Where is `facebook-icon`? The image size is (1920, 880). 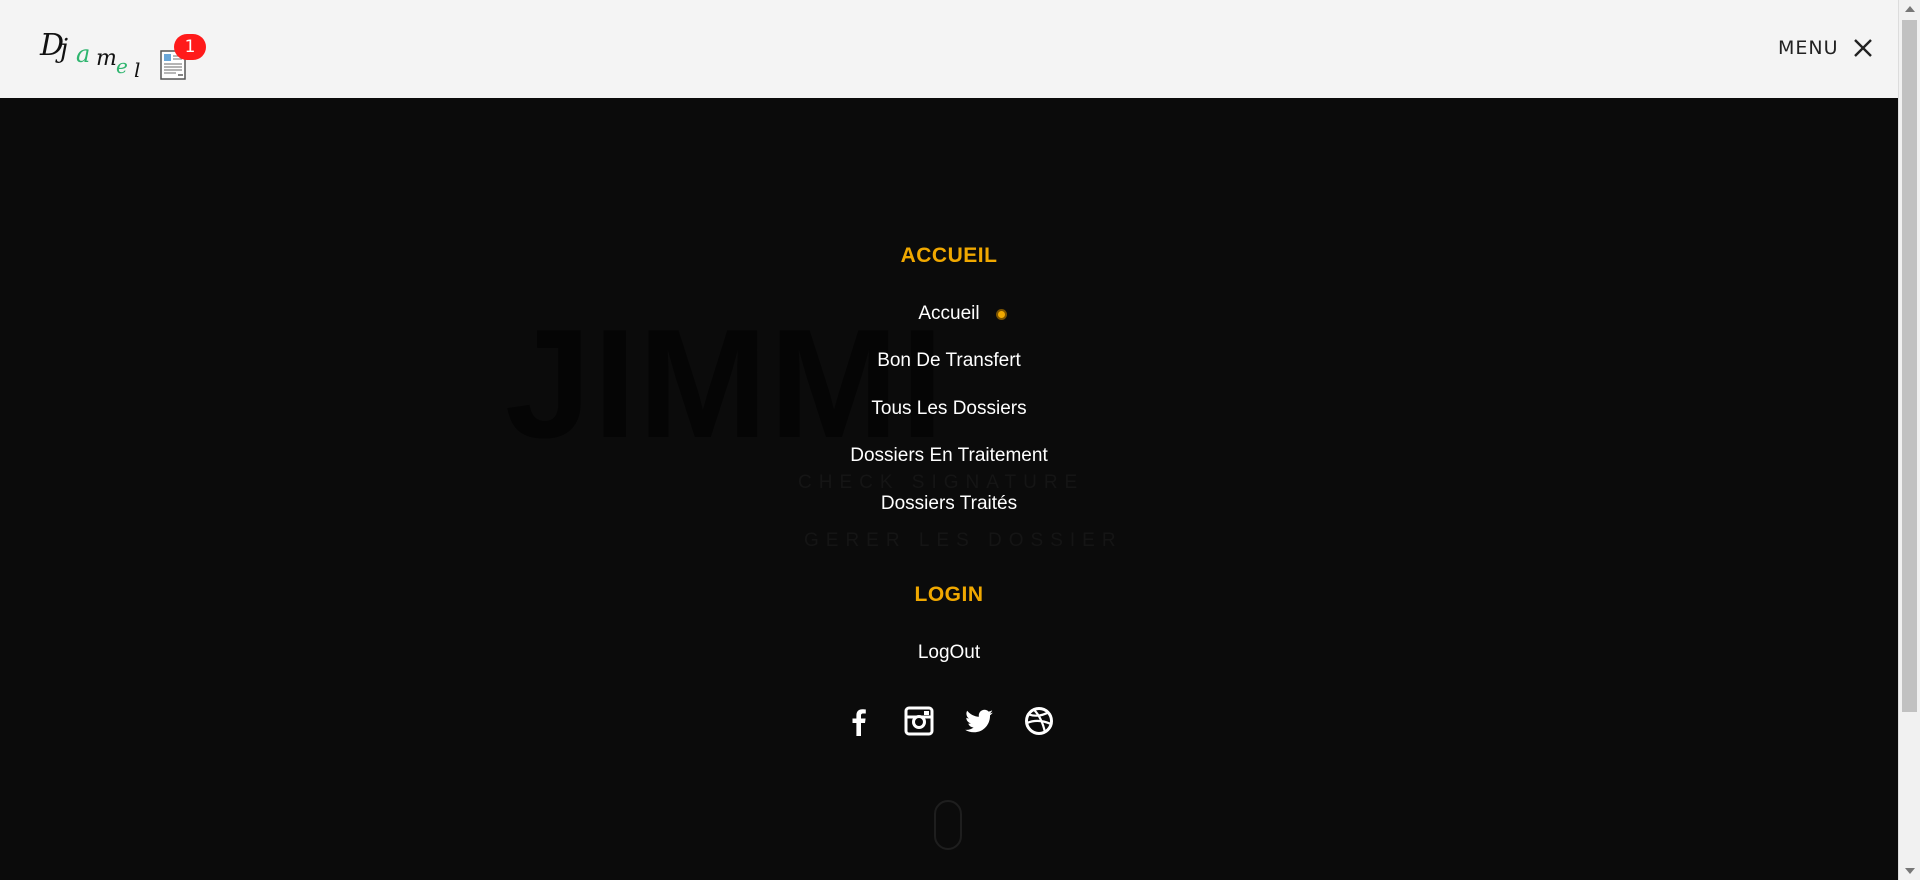 facebook-icon is located at coordinates (859, 721).